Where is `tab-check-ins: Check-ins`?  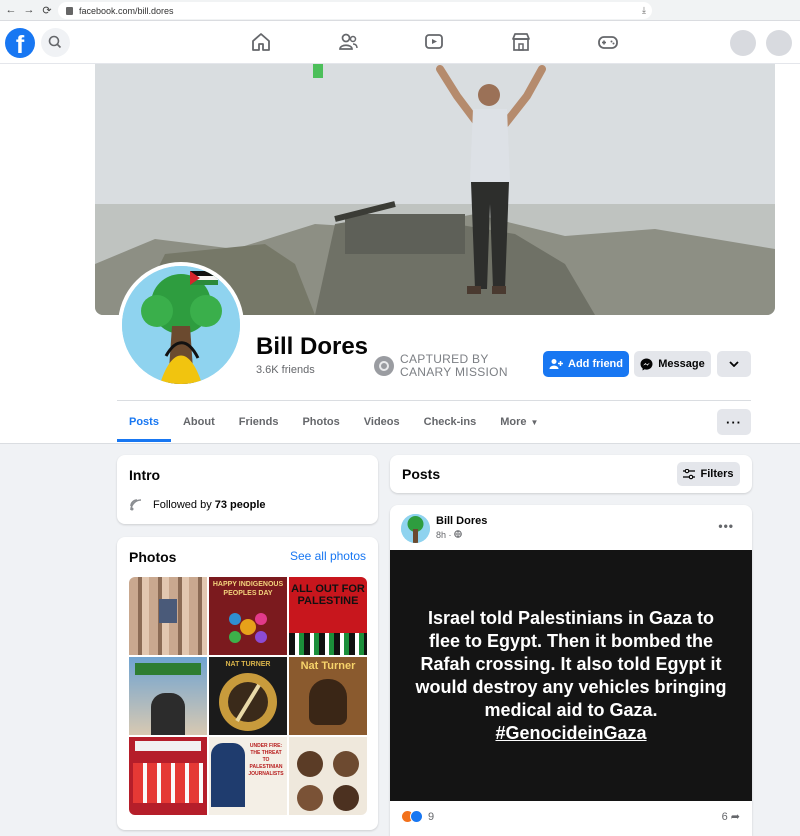
tab-check-ins: Check-ins is located at coordinates (450, 422).